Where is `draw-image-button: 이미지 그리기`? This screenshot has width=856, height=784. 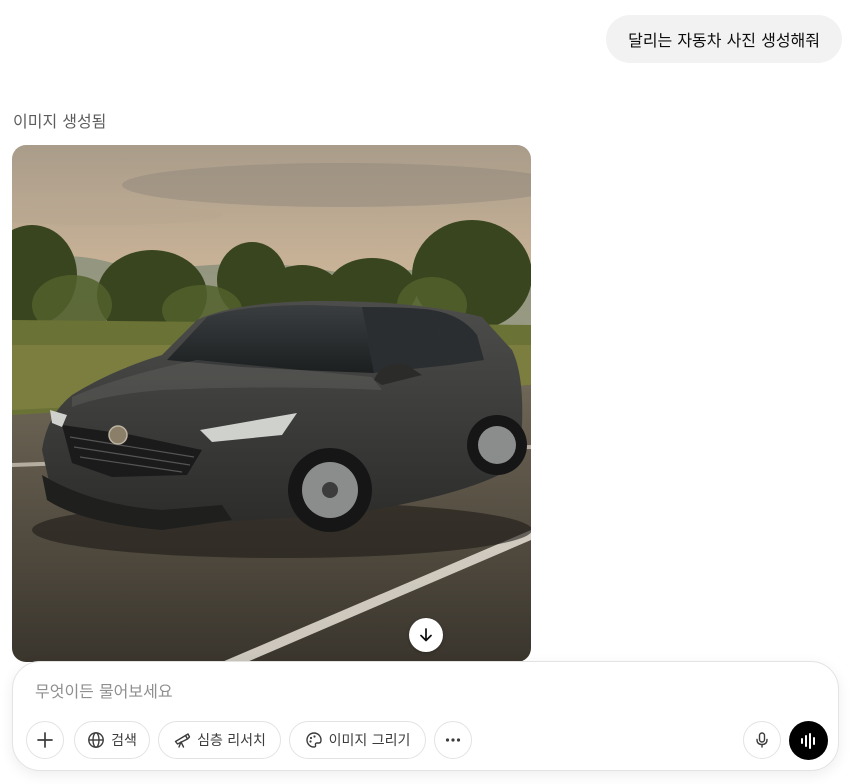
draw-image-button: 이미지 그리기 is located at coordinates (357, 740).